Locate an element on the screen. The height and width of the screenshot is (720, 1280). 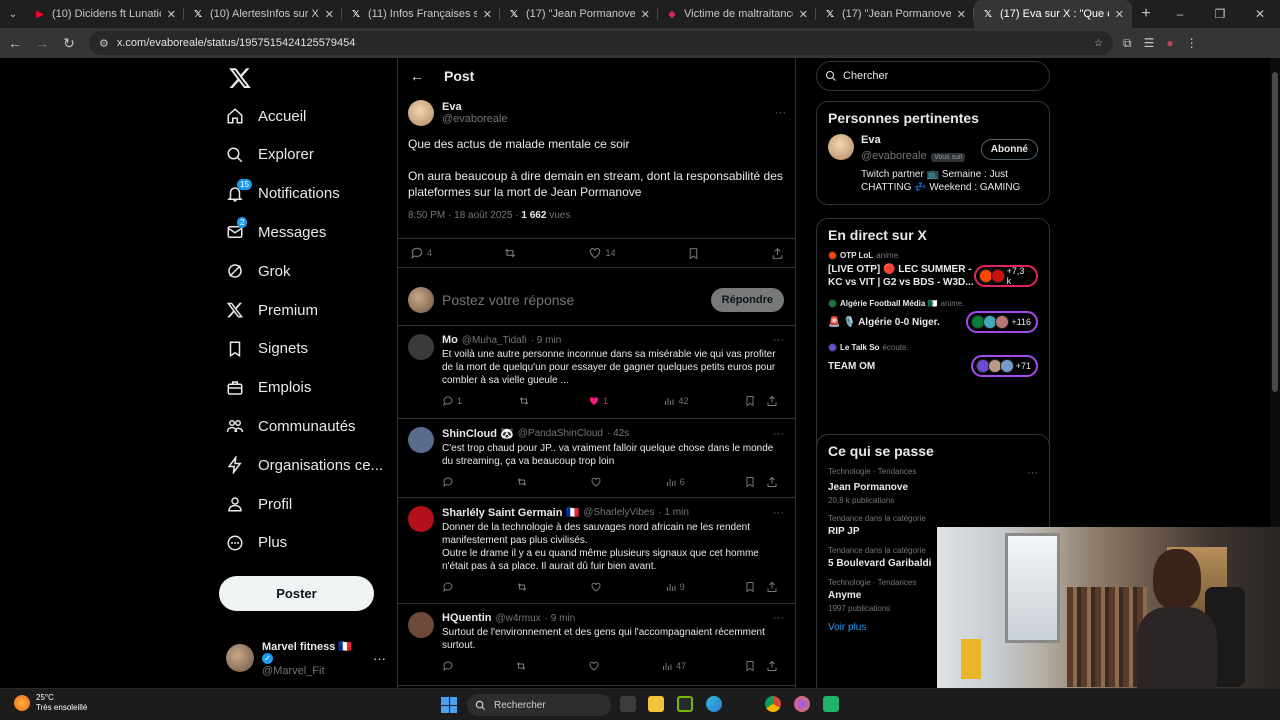
search-input: Chercher is located at coordinates (933, 76).